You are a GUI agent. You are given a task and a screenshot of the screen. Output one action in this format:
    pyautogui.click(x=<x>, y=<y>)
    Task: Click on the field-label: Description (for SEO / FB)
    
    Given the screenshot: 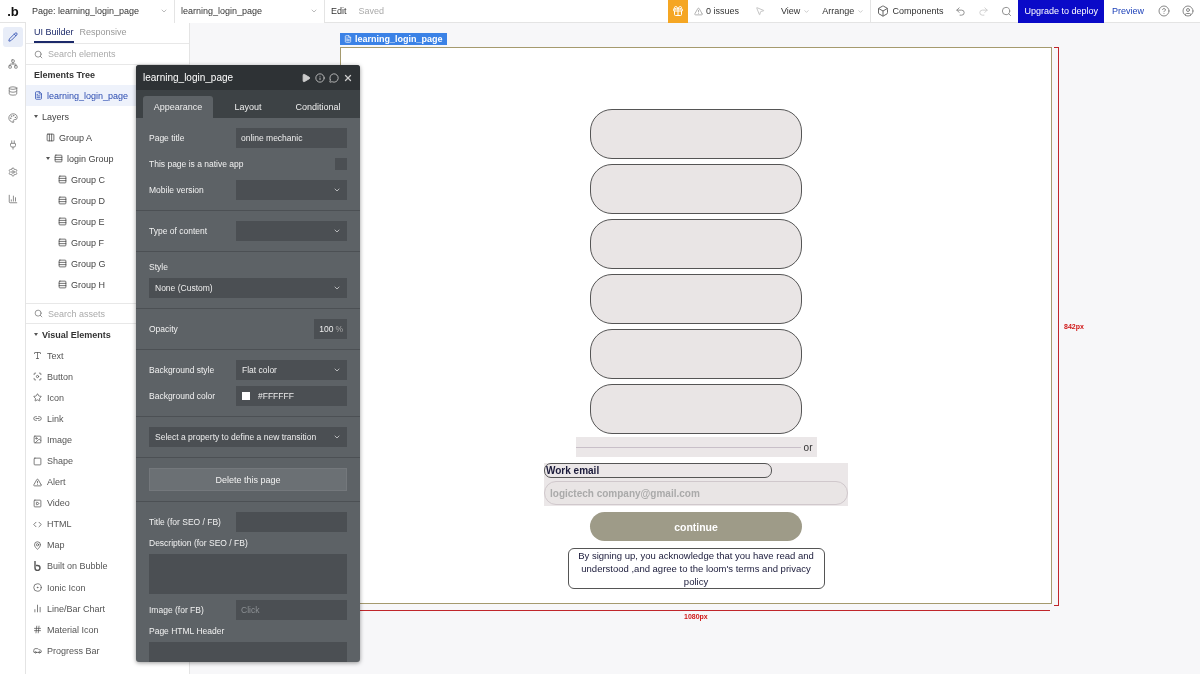 What is the action you would take?
    pyautogui.click(x=198, y=543)
    